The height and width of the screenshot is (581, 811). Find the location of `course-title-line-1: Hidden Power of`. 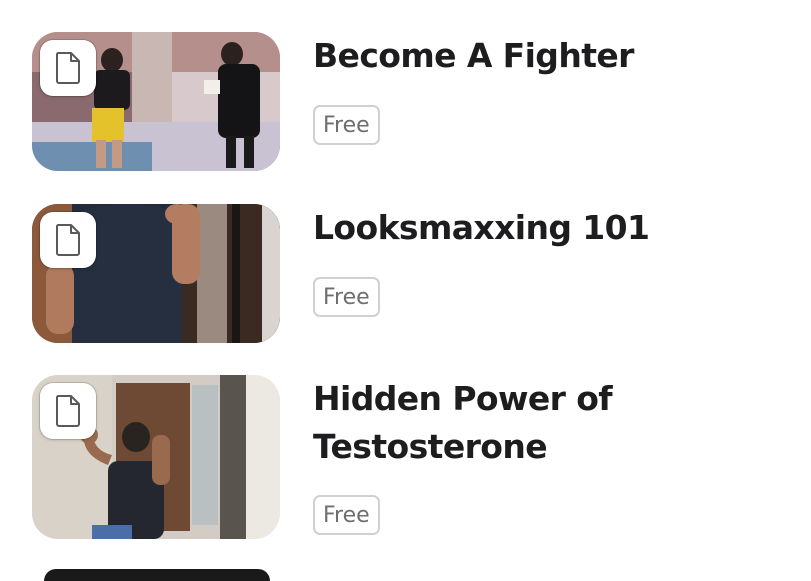

course-title-line-1: Hidden Power of is located at coordinates (463, 399).